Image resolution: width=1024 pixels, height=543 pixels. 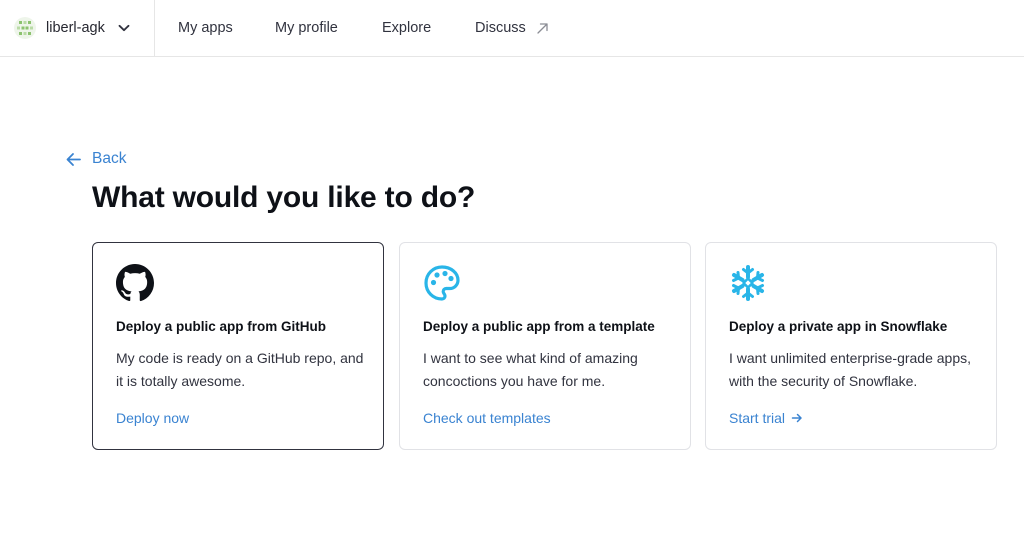 I want to click on page-title: What would you like to do?, so click(x=284, y=197).